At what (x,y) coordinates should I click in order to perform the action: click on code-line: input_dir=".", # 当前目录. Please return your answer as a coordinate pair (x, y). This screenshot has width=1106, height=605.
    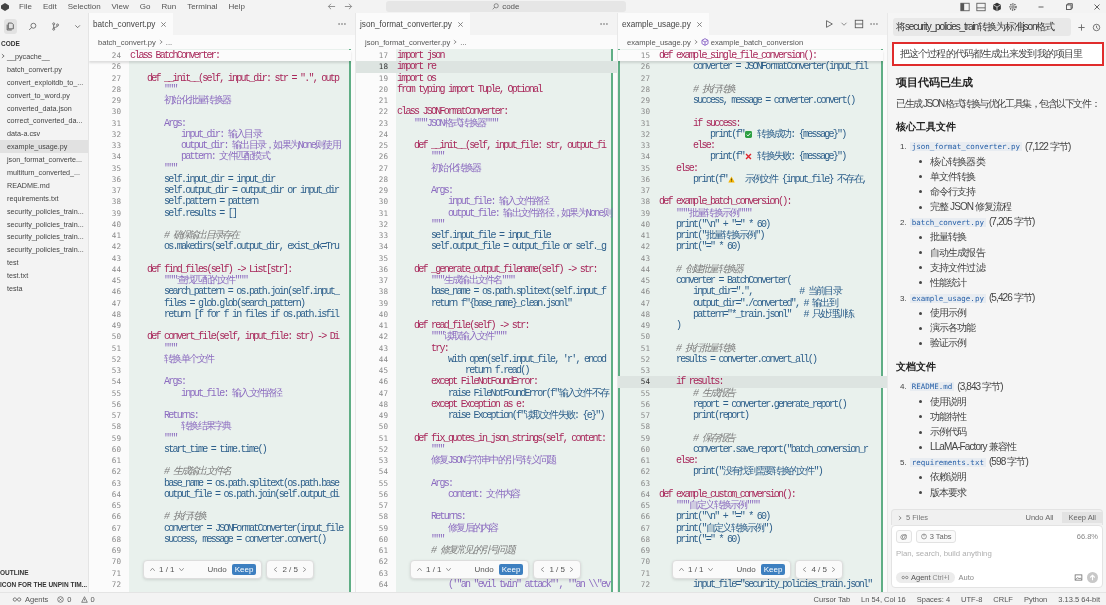
    Looking at the image, I should click on (766, 292).